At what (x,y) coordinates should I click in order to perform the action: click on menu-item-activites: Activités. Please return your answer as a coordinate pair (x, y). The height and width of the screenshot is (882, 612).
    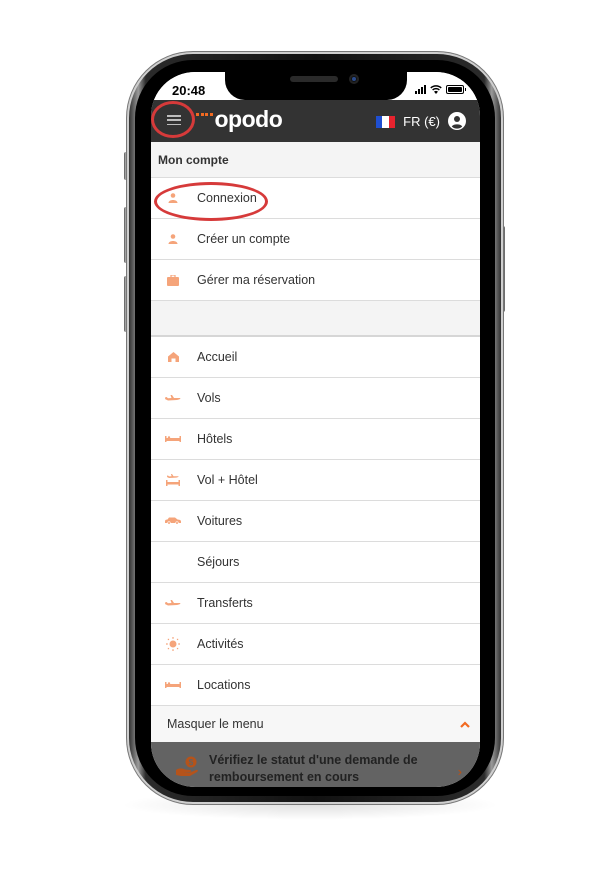
    Looking at the image, I should click on (315, 644).